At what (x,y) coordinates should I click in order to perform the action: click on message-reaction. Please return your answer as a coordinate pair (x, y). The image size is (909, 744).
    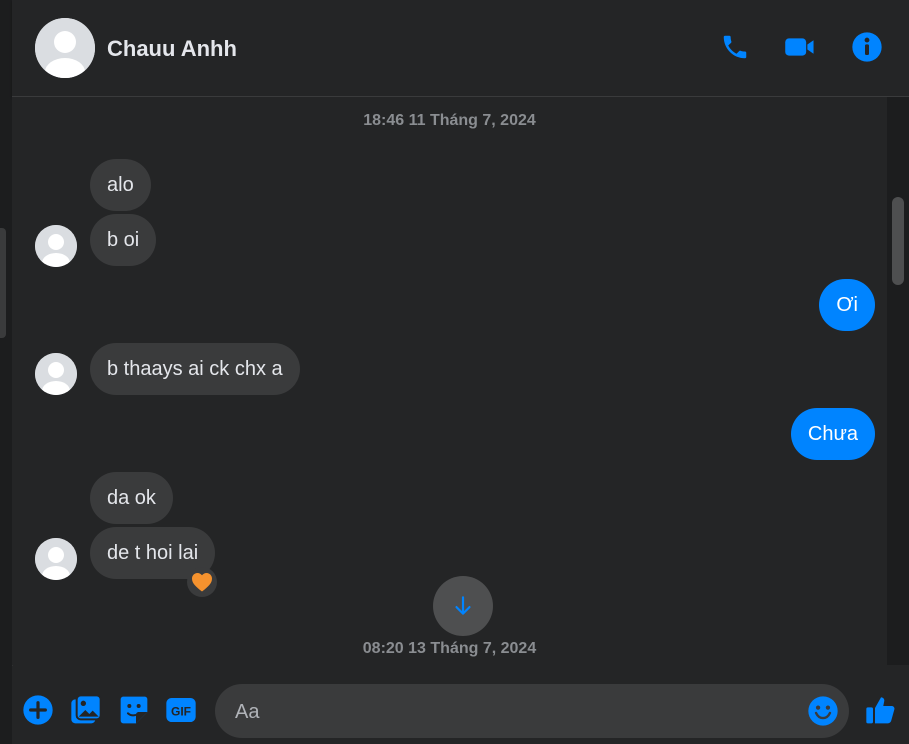
    Looking at the image, I should click on (202, 582).